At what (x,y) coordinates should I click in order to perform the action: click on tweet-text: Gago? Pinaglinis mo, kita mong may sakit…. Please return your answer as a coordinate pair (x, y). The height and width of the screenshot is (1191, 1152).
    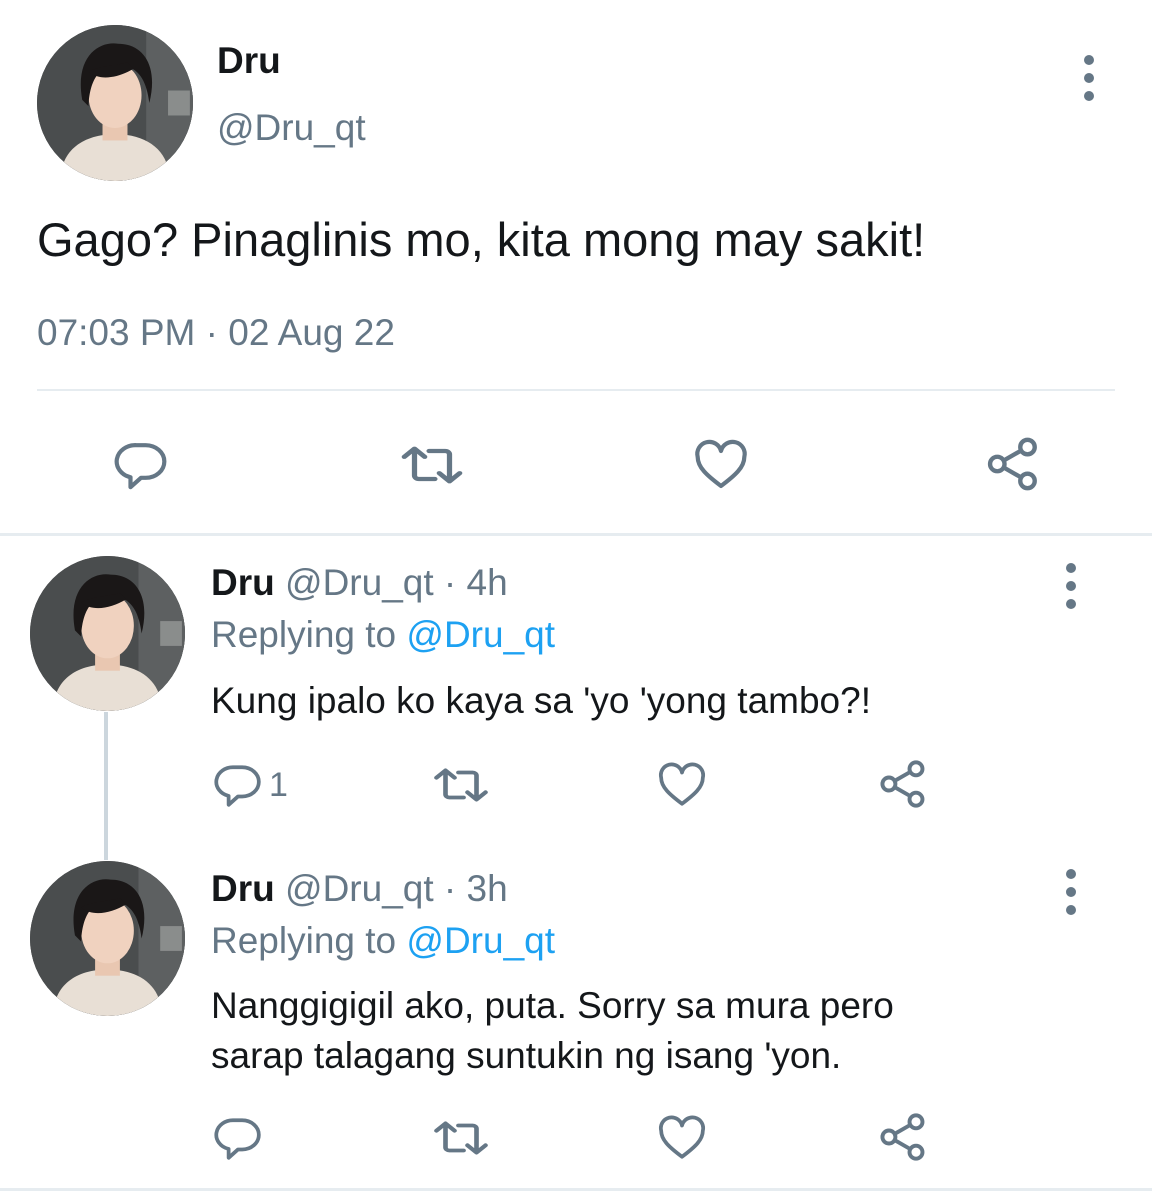
    Looking at the image, I should click on (481, 239).